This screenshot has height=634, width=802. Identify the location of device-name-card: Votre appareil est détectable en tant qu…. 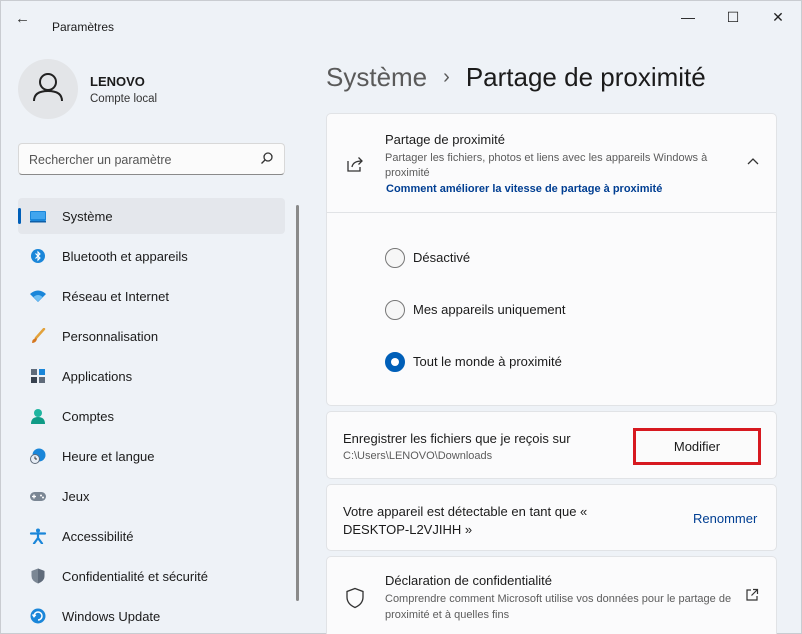
(551, 517).